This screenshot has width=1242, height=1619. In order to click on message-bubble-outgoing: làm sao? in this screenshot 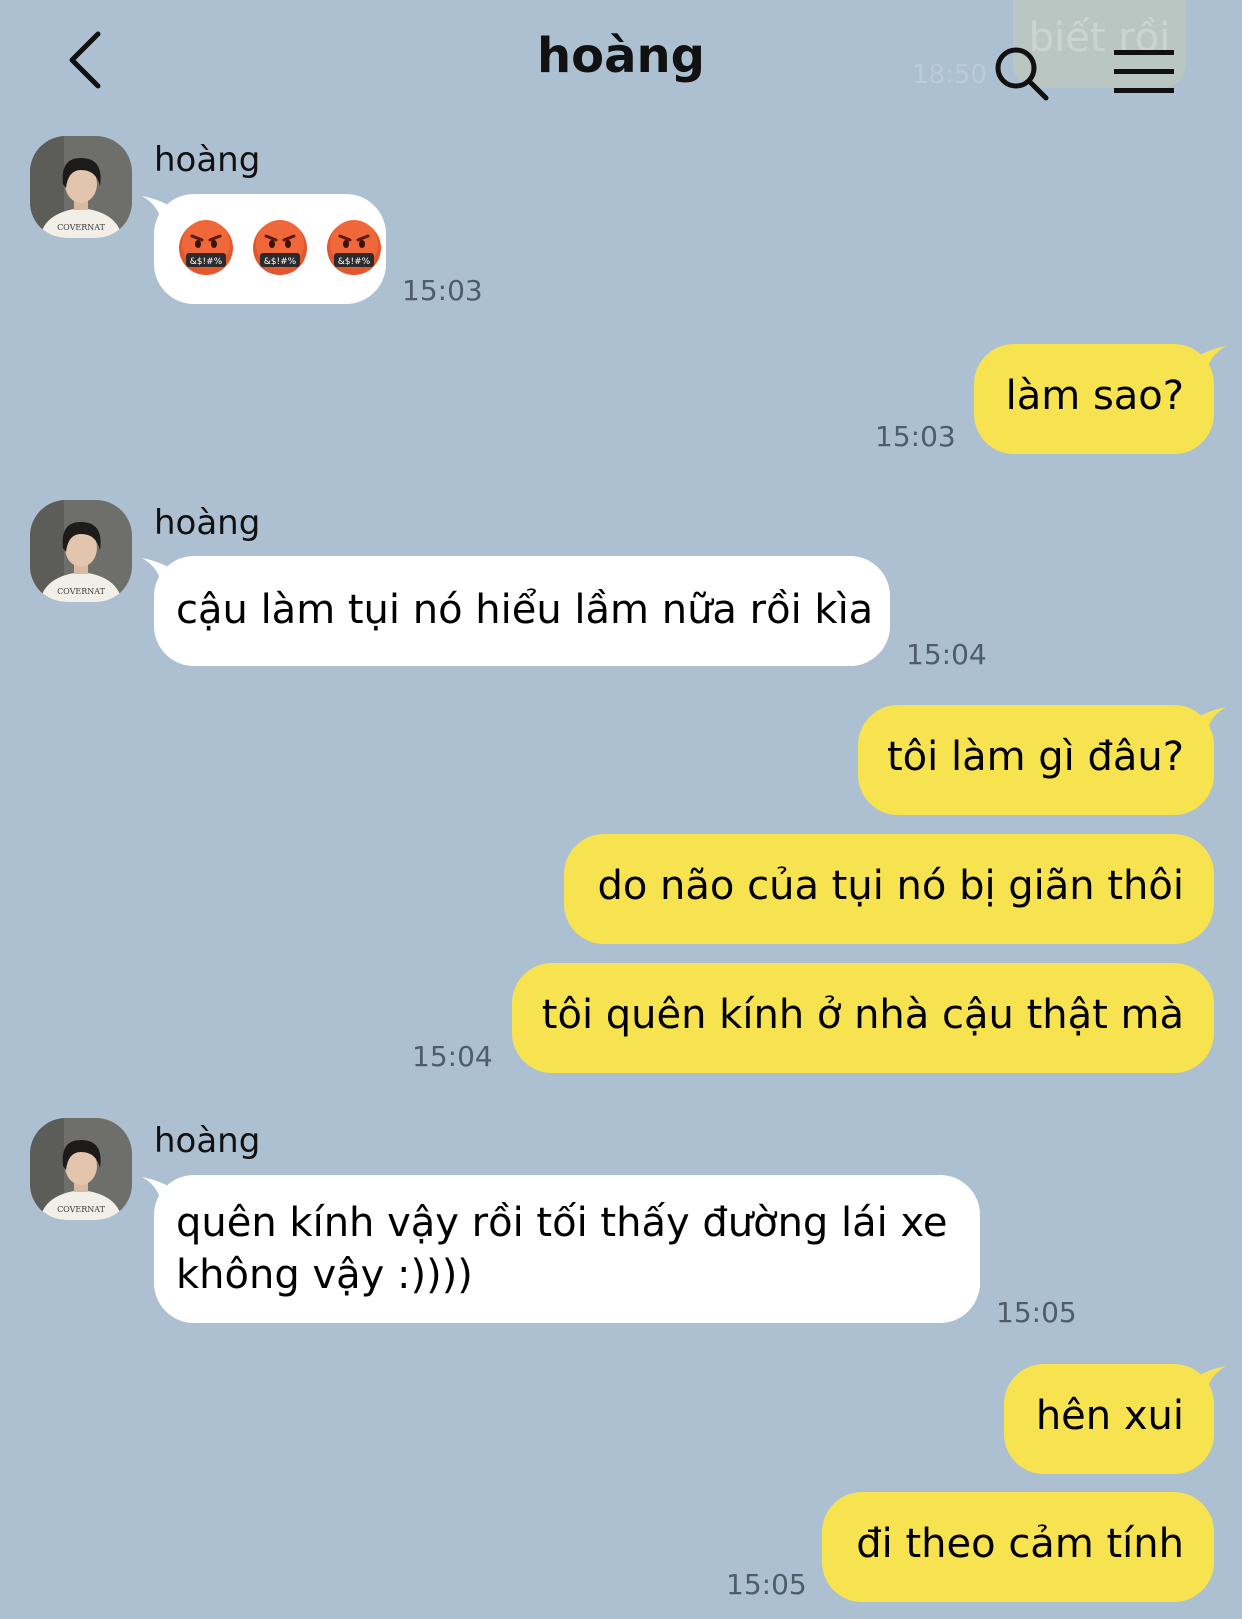, I will do `click(1094, 399)`.